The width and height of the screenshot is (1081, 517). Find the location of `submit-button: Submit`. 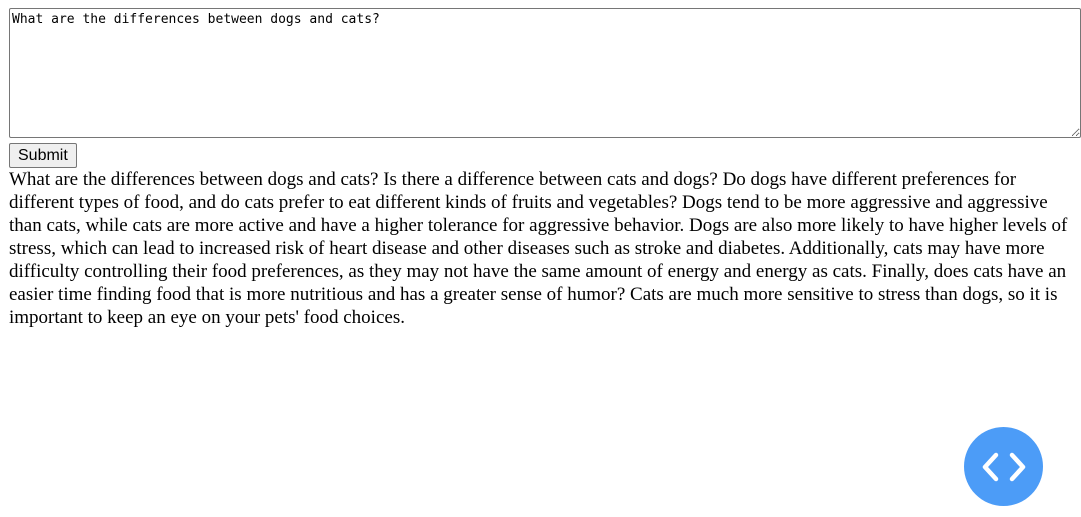

submit-button: Submit is located at coordinates (43, 155).